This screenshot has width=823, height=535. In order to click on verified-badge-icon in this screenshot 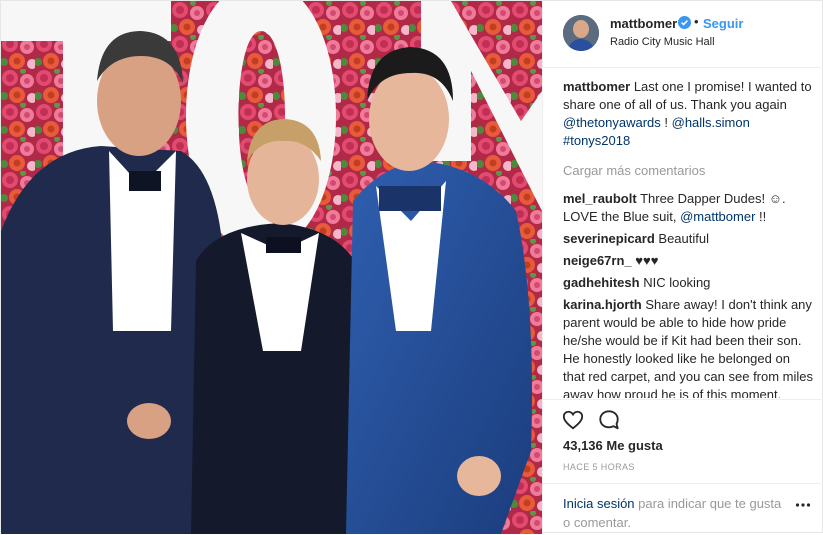, I will do `click(684, 22)`.